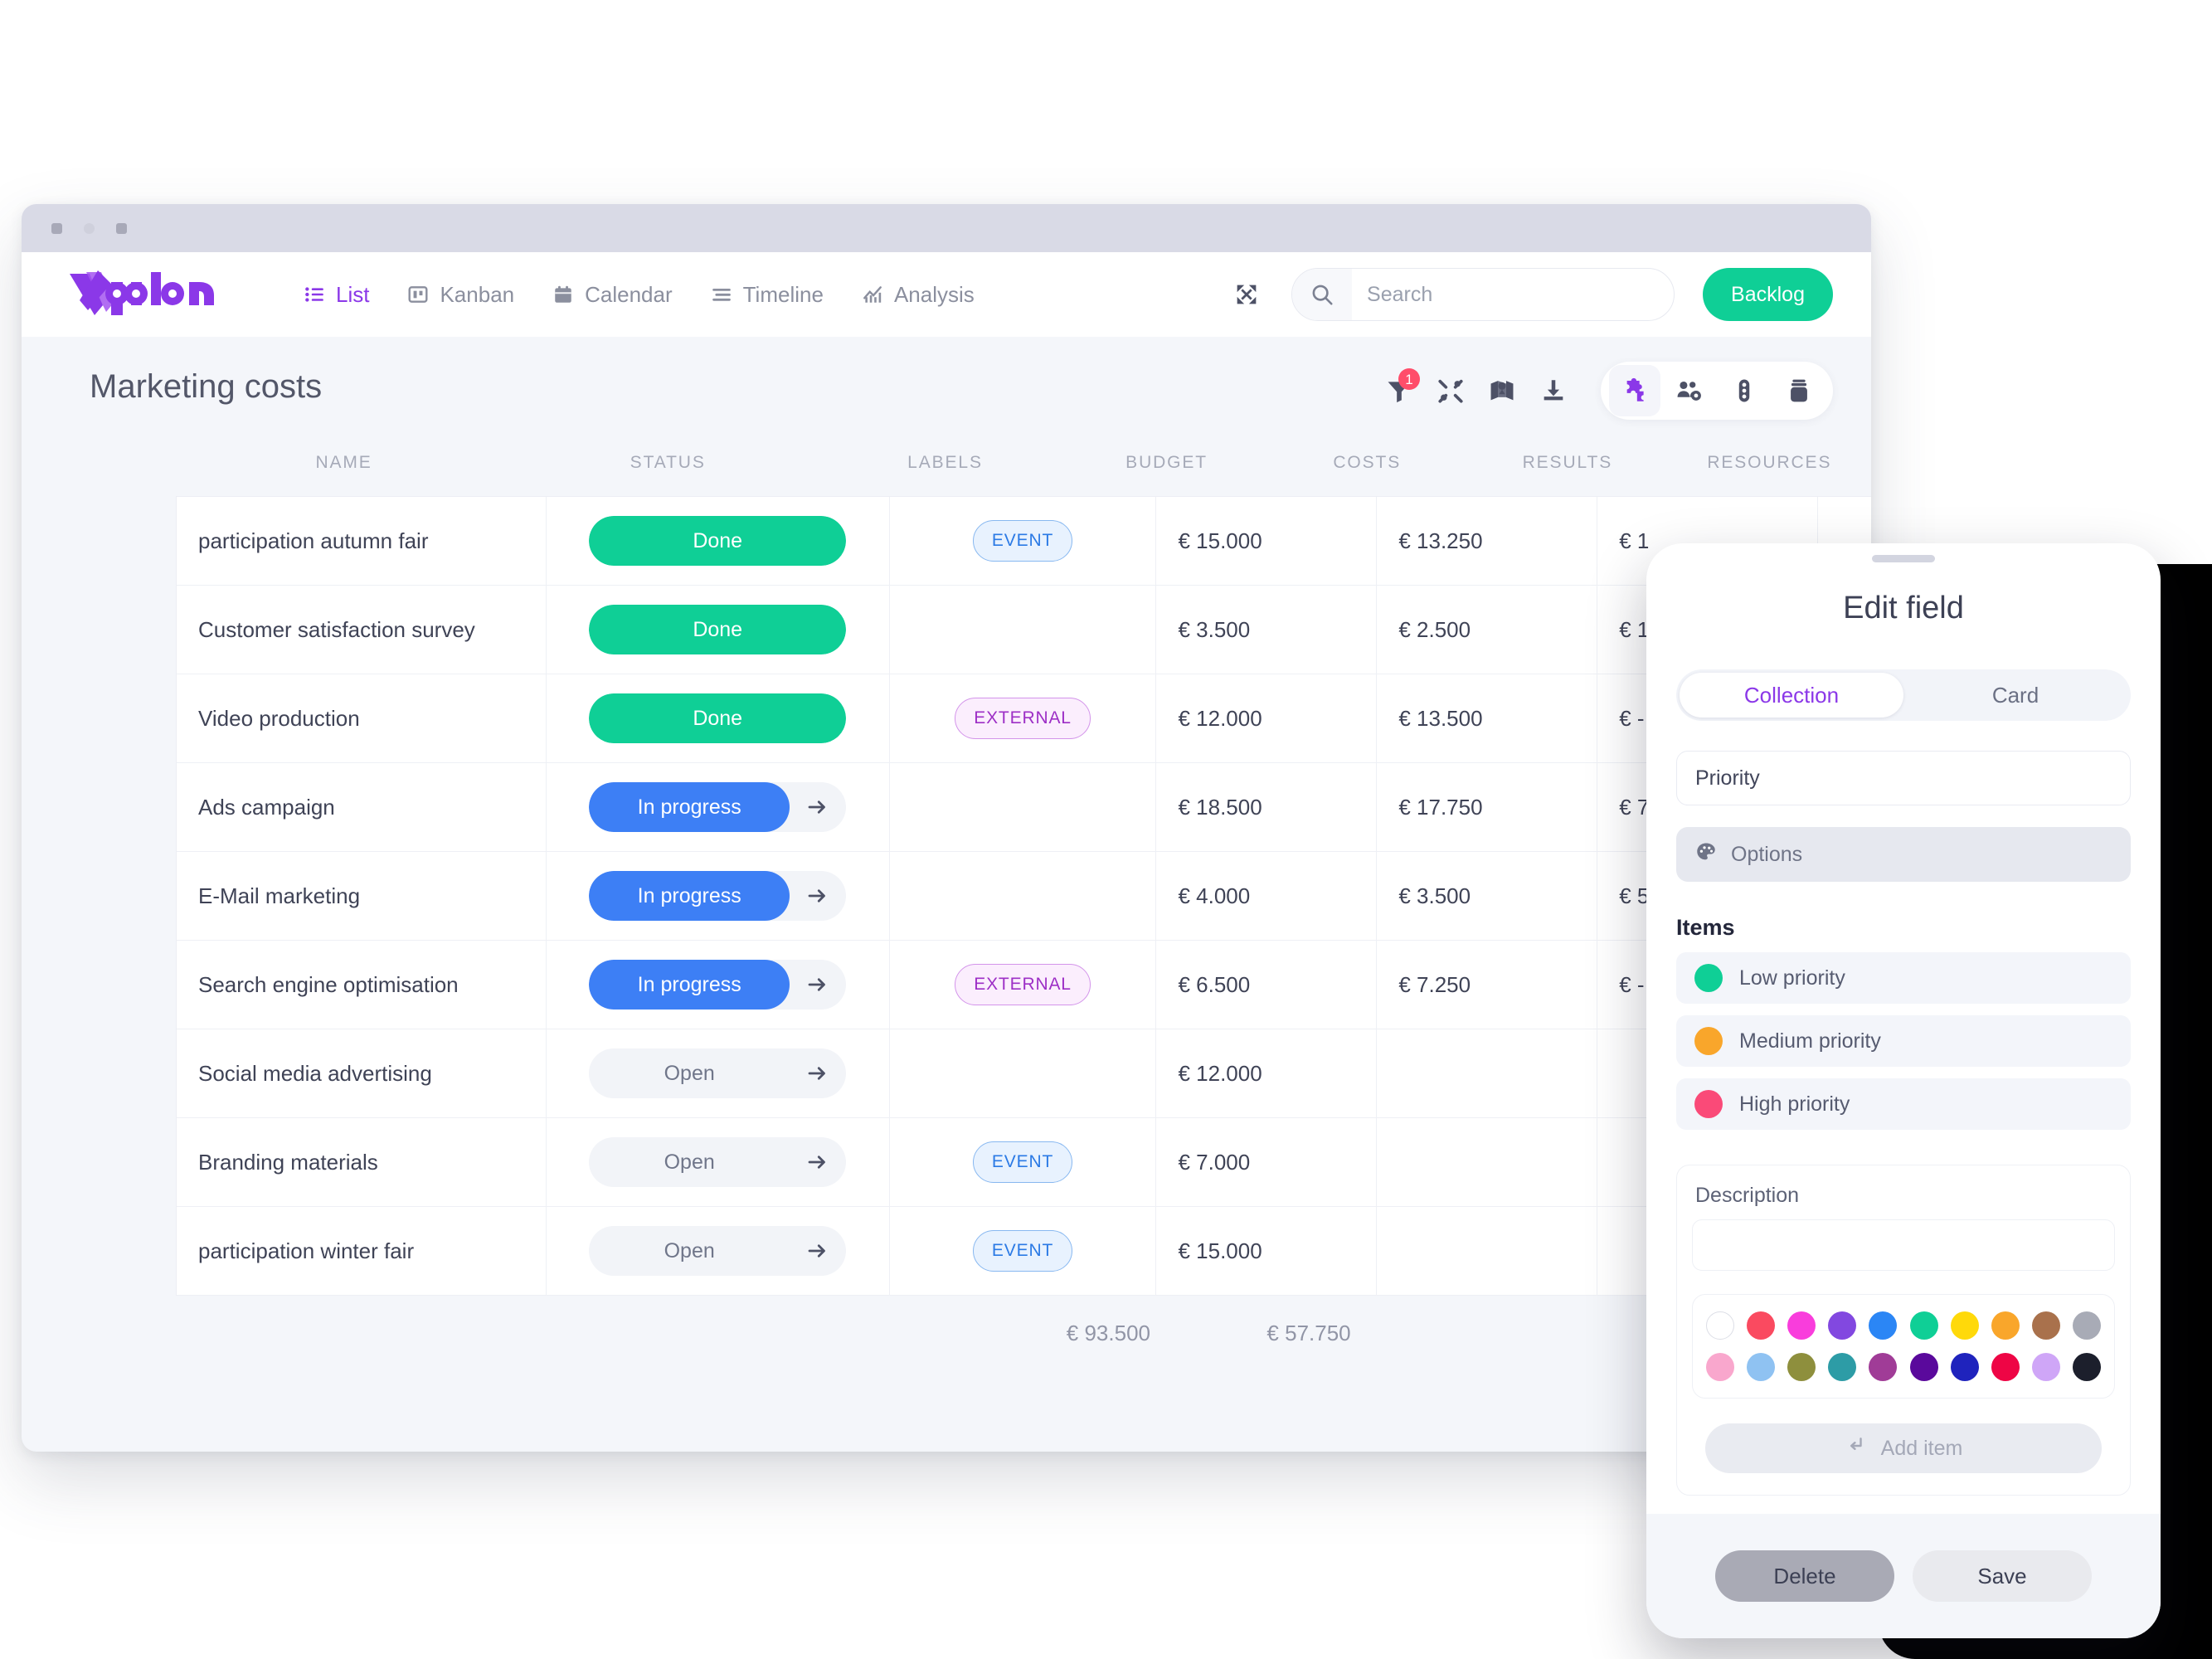 The width and height of the screenshot is (2212, 1659). I want to click on table-row: Branding materials Open EVENT € 7.000, so click(1024, 1162).